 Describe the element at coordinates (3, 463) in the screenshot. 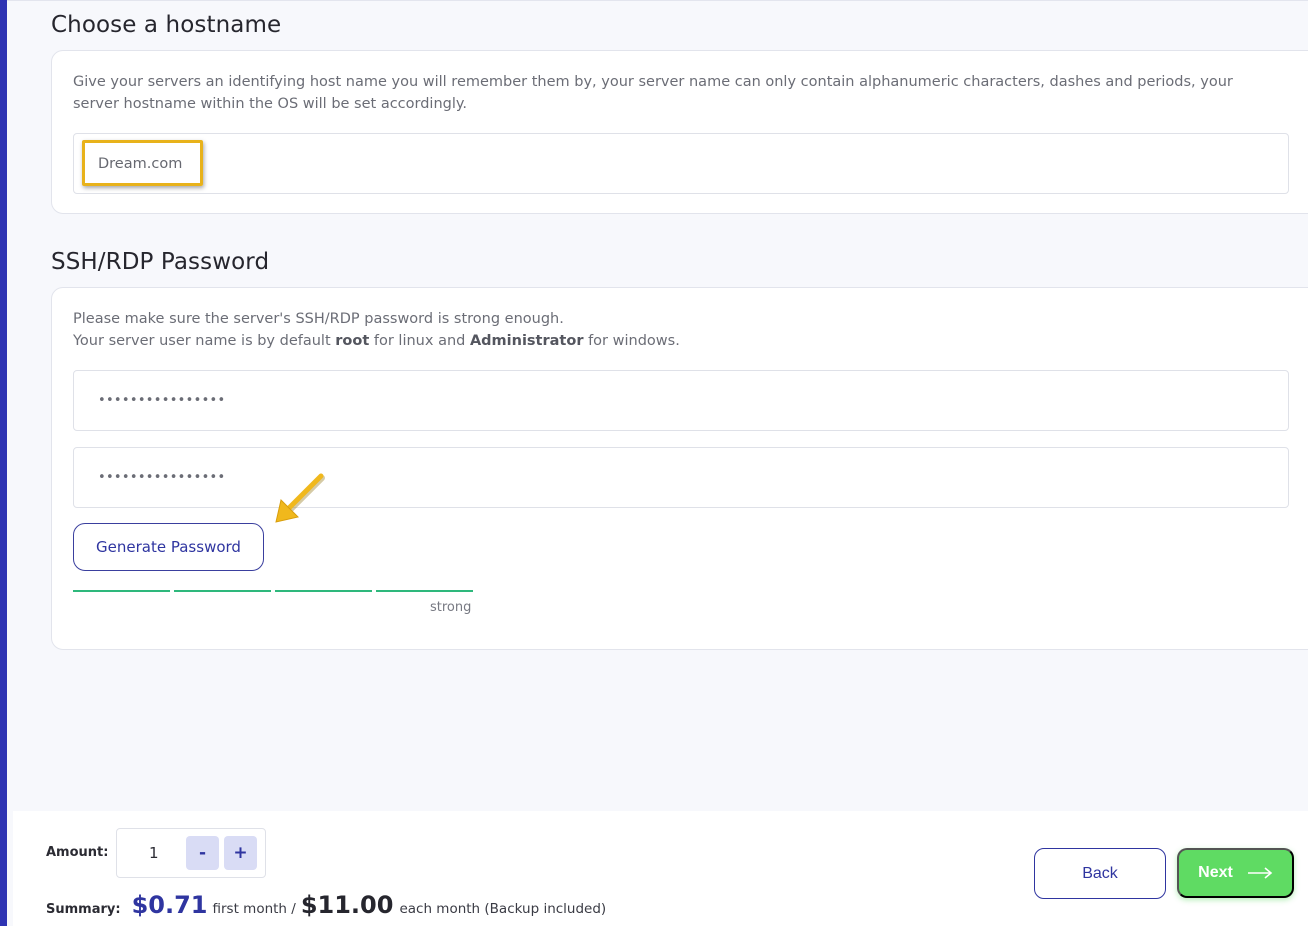

I see `left-accent-strip` at that location.